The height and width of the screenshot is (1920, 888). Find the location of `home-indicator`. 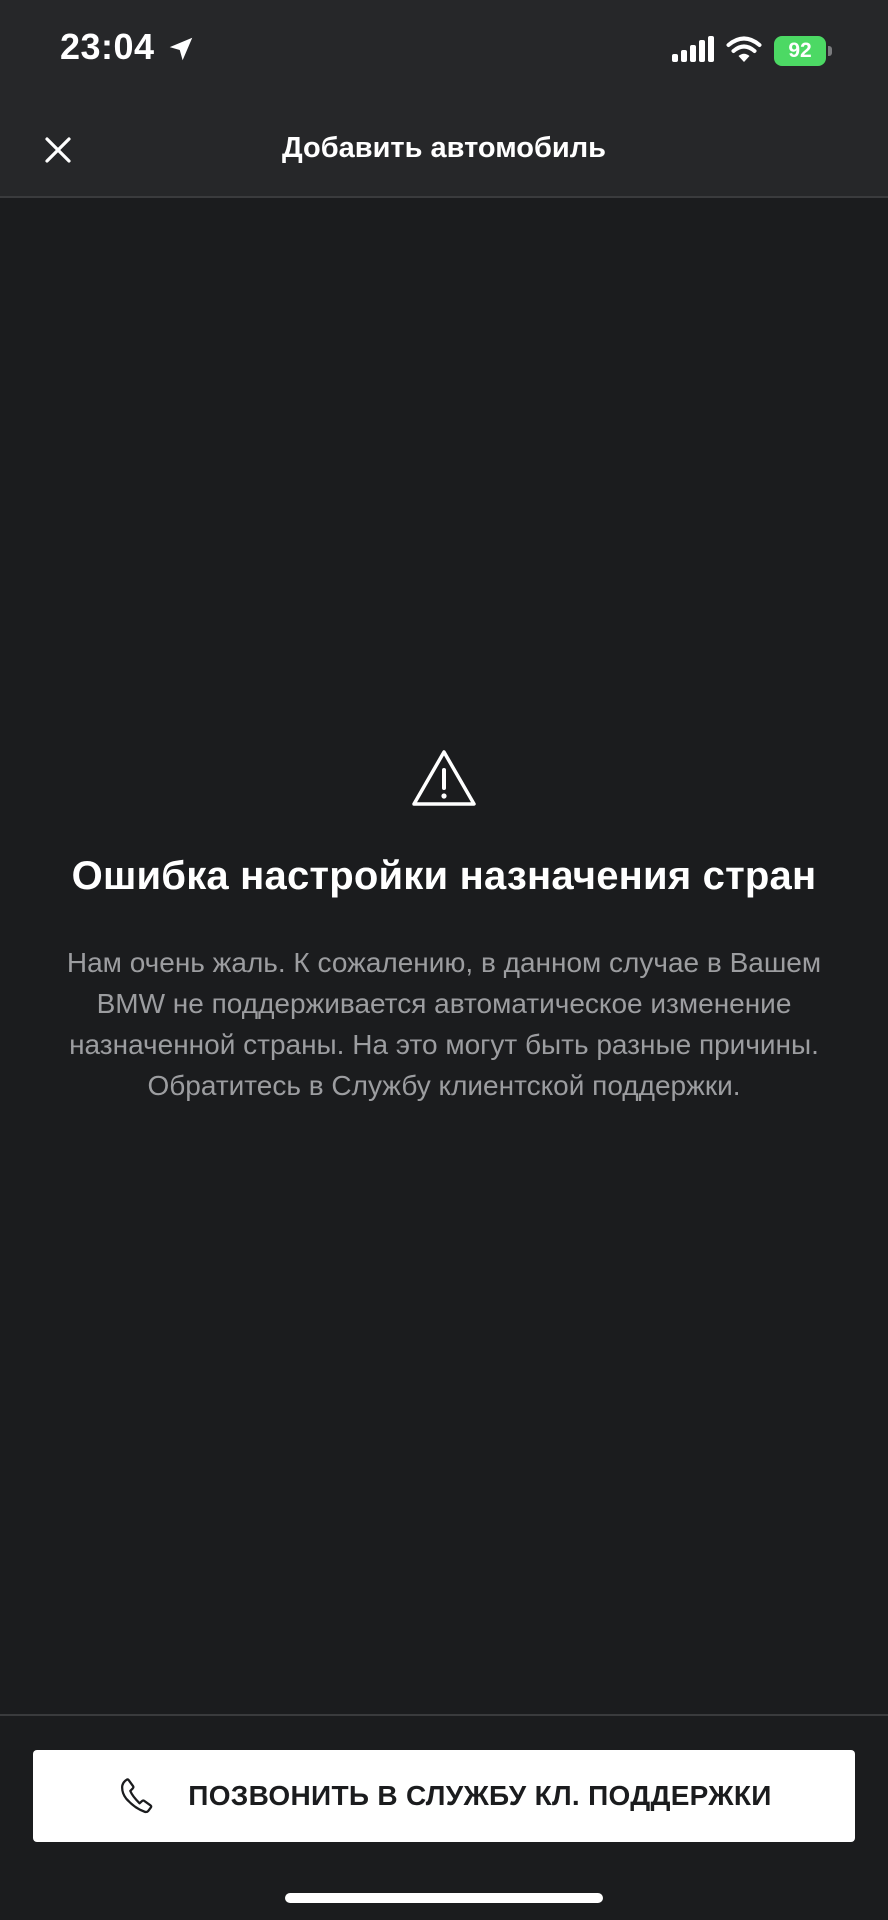

home-indicator is located at coordinates (444, 1898).